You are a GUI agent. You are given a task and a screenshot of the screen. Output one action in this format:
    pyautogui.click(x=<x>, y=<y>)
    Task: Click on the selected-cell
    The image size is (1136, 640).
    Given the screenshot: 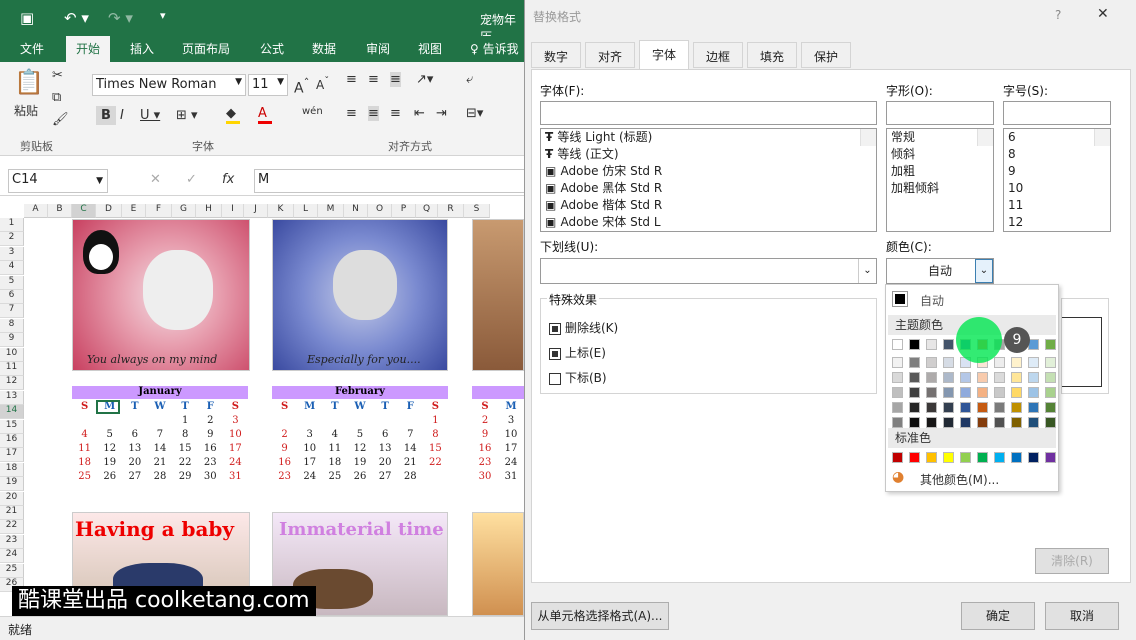 What is the action you would take?
    pyautogui.click(x=108, y=407)
    